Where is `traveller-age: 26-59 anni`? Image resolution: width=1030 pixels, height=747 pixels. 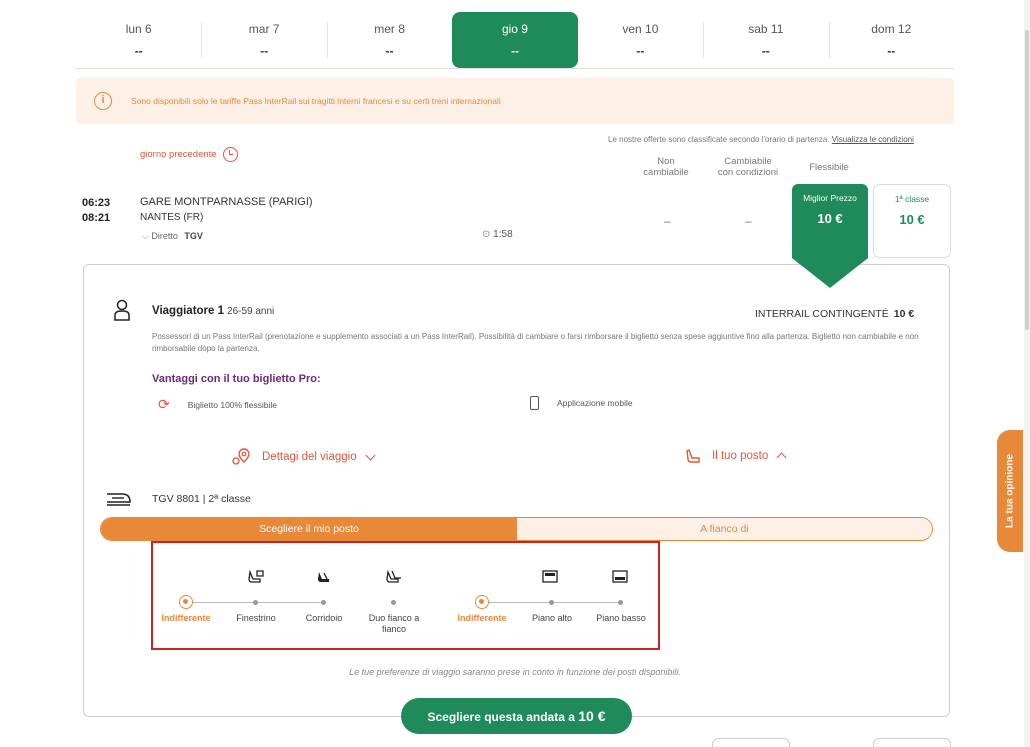
traveller-age: 26-59 anni is located at coordinates (251, 311).